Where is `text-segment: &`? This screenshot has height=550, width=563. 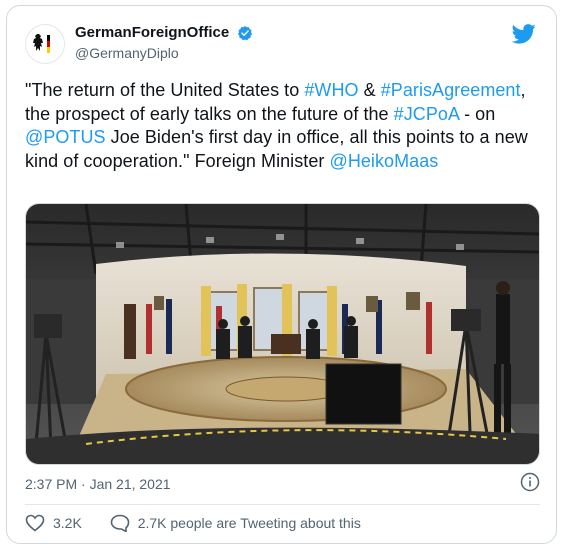
text-segment: & is located at coordinates (369, 90).